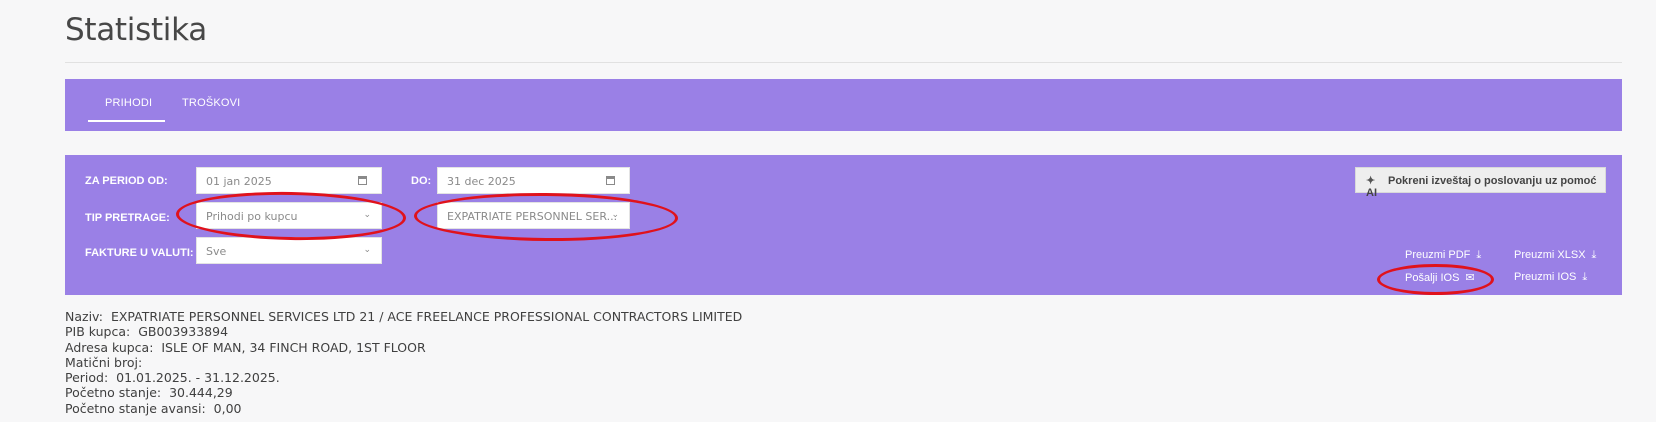 The height and width of the screenshot is (422, 1656). Describe the element at coordinates (289, 180) in the screenshot. I see `period-from-input: 01 jan 2025` at that location.